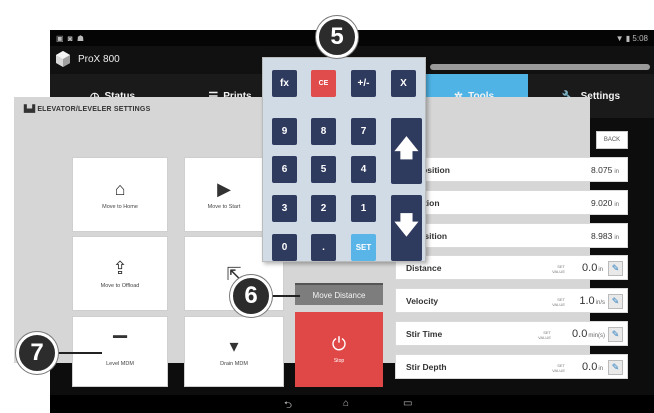 Image resolution: width=654 pixels, height=413 pixels. Describe the element at coordinates (234, 363) in the screenshot. I see `tile-label: Drain MDM` at that location.